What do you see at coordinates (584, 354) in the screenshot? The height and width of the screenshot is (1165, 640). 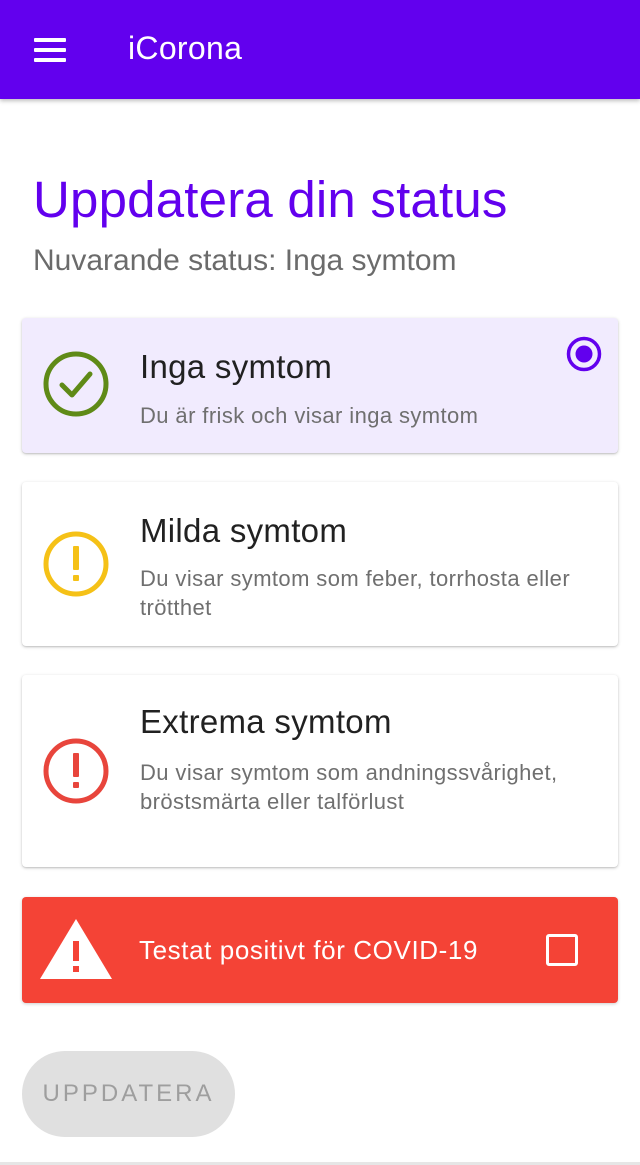 I see `radio-selected-icon` at bounding box center [584, 354].